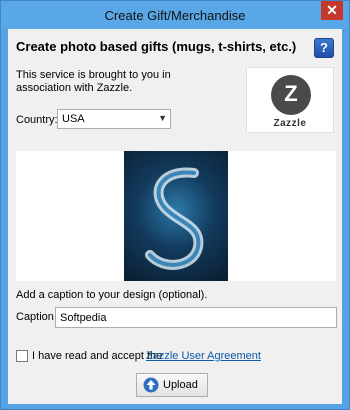 The height and width of the screenshot is (410, 350). I want to click on caption-input, so click(196, 317).